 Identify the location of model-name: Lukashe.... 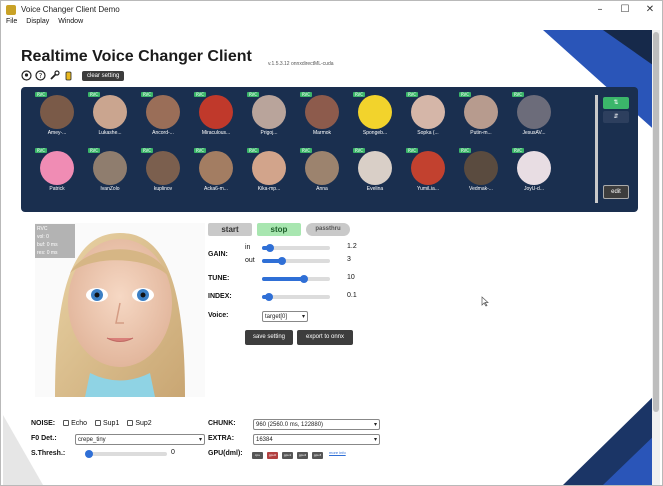
(110, 133).